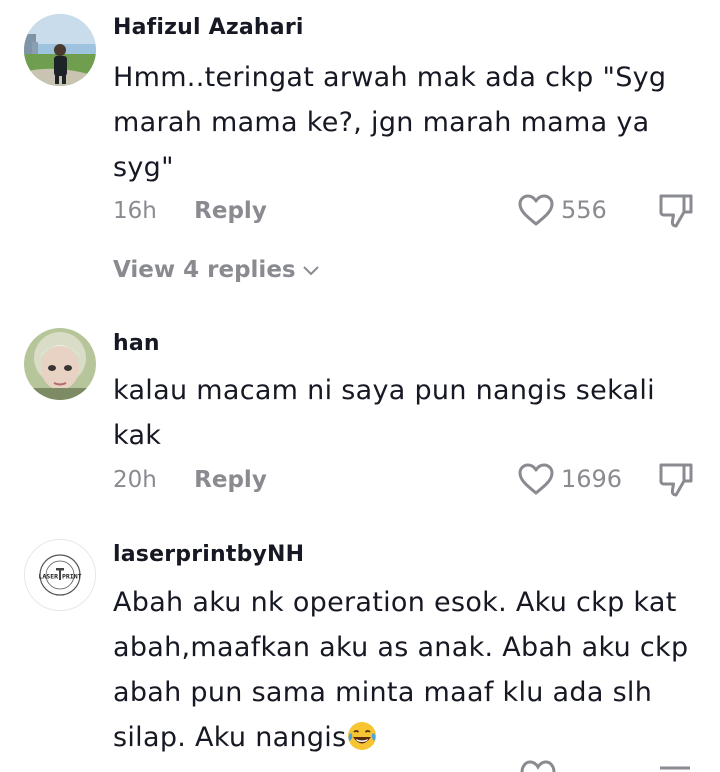  What do you see at coordinates (190, 480) in the screenshot?
I see `comment-meta: 20h Reply` at bounding box center [190, 480].